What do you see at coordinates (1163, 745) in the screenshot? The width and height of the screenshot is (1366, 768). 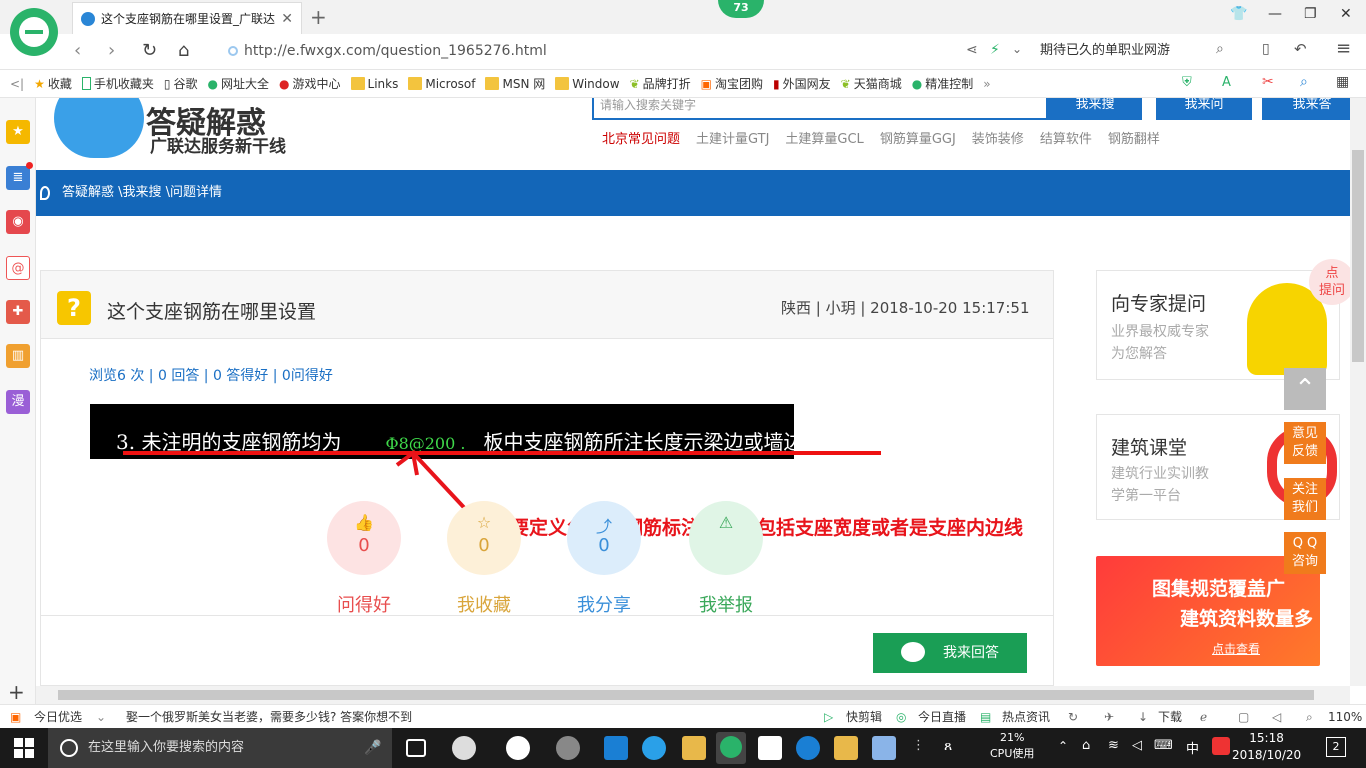 I see `keyboard-icon: ⌨` at bounding box center [1163, 745].